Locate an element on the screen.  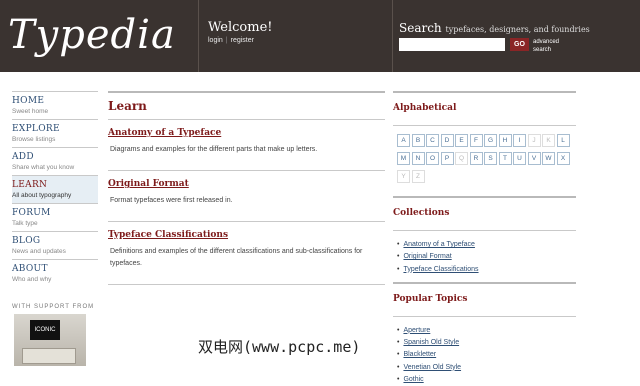
topic-link: Blackletter is located at coordinates (486, 355).